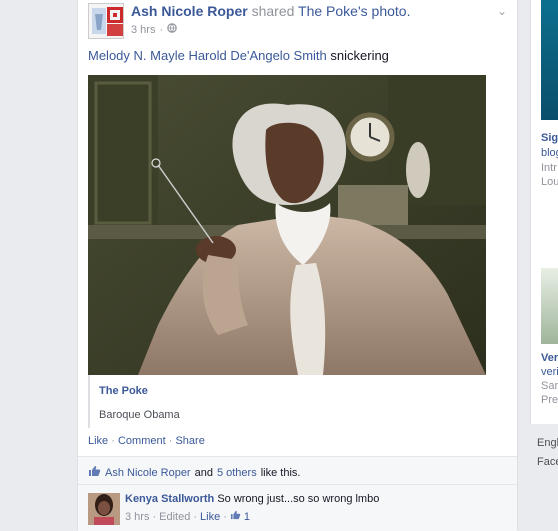 This screenshot has height=531, width=558. I want to click on liker-name: Ash Nicole Roper, so click(148, 473).